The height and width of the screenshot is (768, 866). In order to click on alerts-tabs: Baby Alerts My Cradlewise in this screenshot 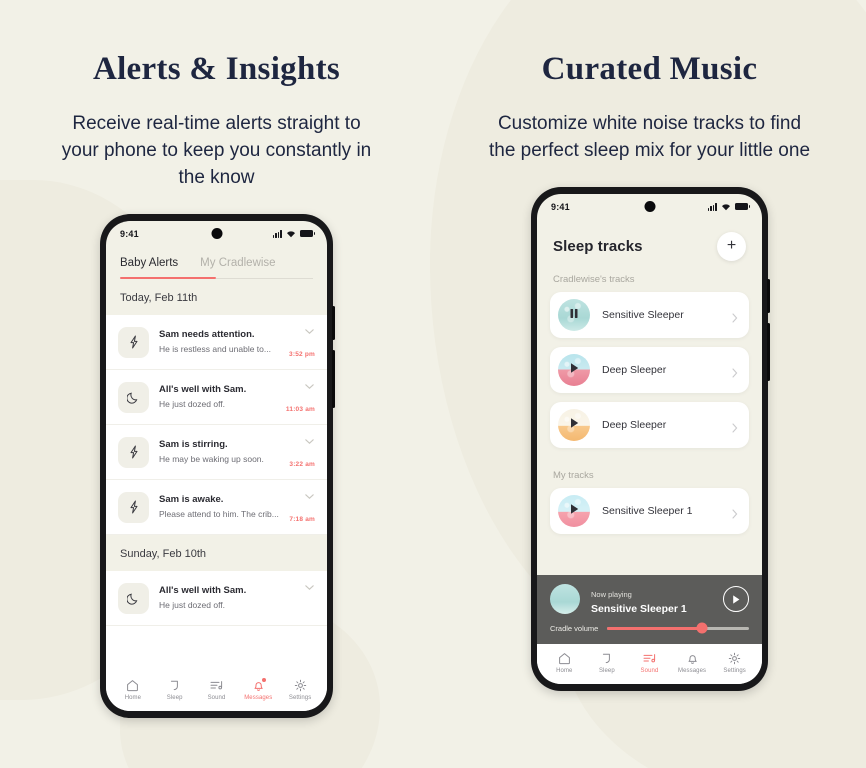, I will do `click(216, 262)`.